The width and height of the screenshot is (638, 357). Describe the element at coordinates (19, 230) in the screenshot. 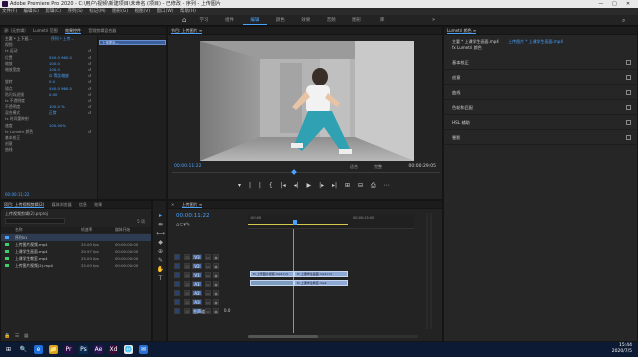

I see `column-name: 名称` at that location.